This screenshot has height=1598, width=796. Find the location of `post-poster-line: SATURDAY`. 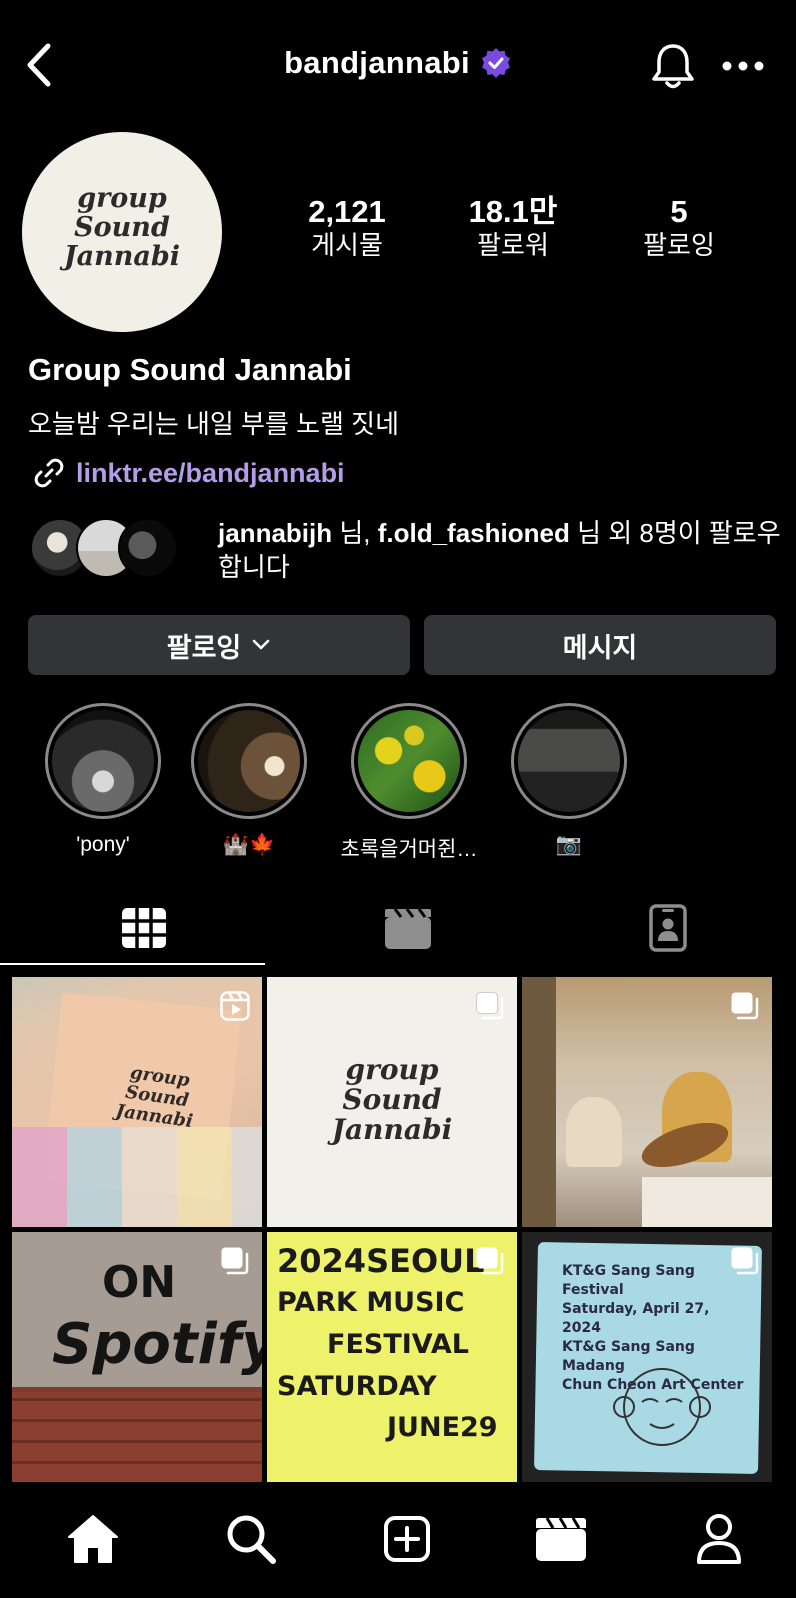

post-poster-line: SATURDAY is located at coordinates (357, 1386).